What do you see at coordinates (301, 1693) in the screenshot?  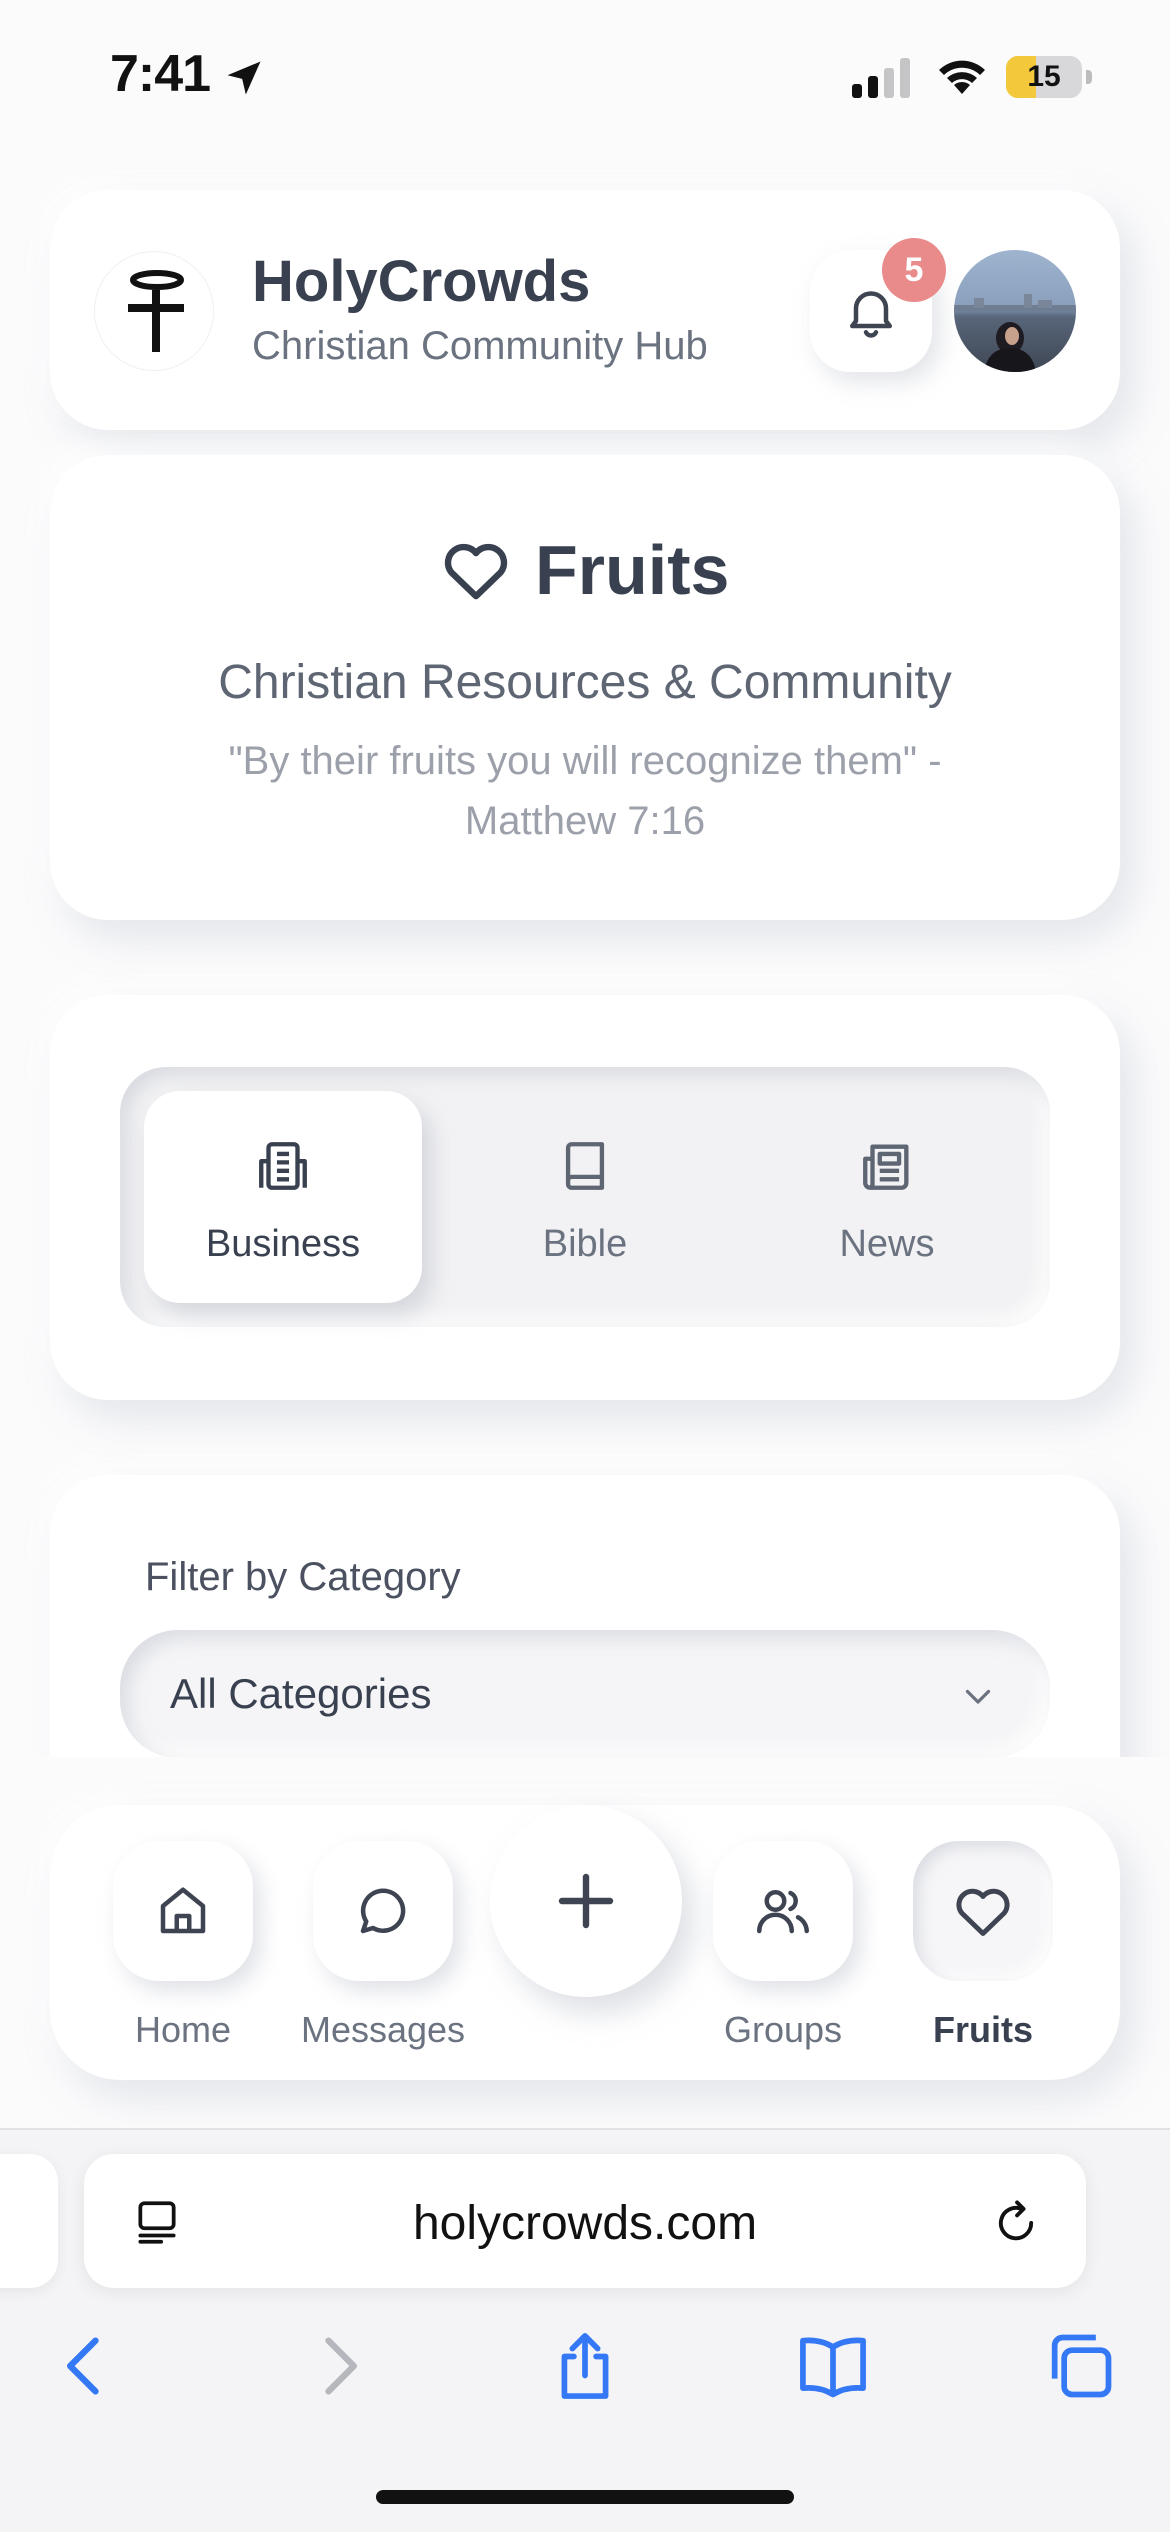 I see `category-select-value: All Categories` at bounding box center [301, 1693].